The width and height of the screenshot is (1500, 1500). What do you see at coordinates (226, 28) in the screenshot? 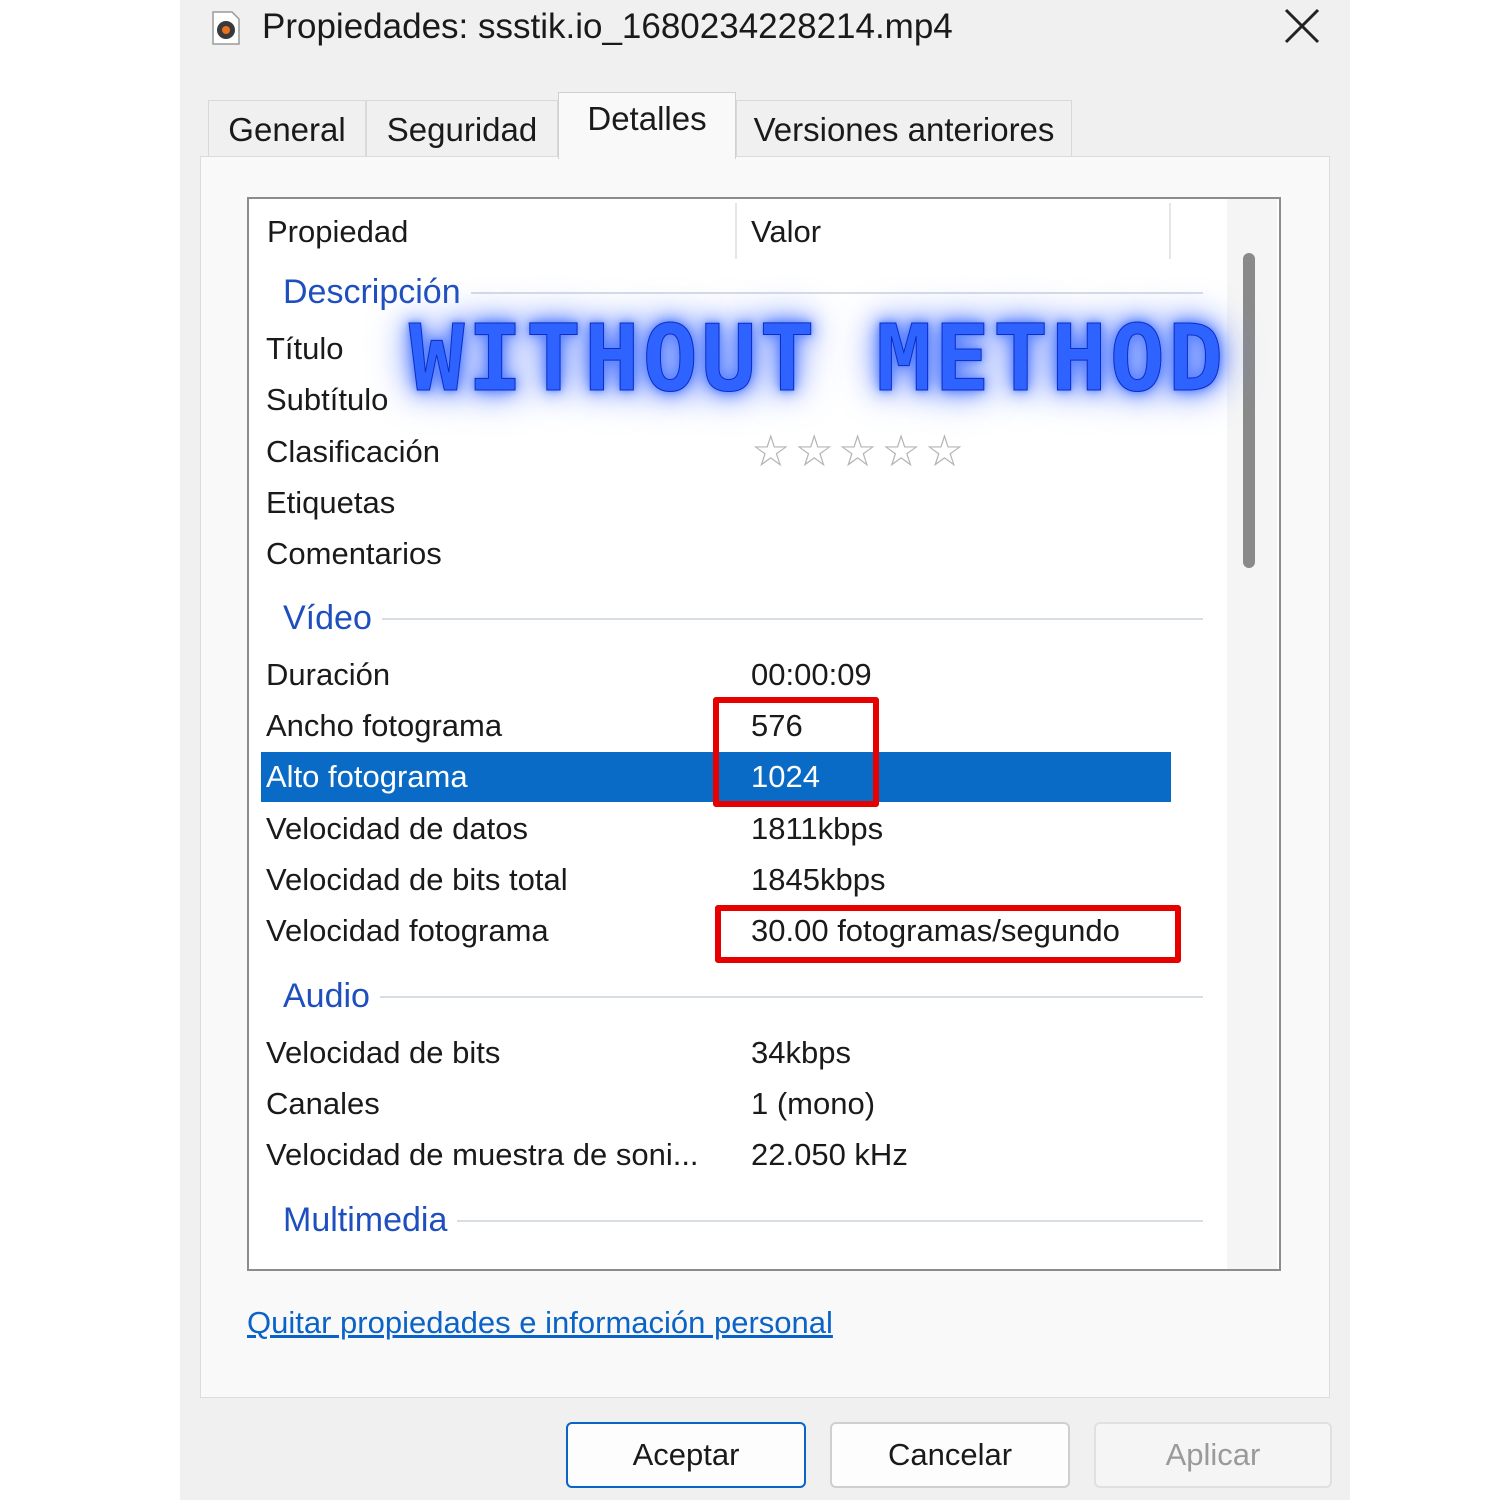
I see `video-file-icon` at bounding box center [226, 28].